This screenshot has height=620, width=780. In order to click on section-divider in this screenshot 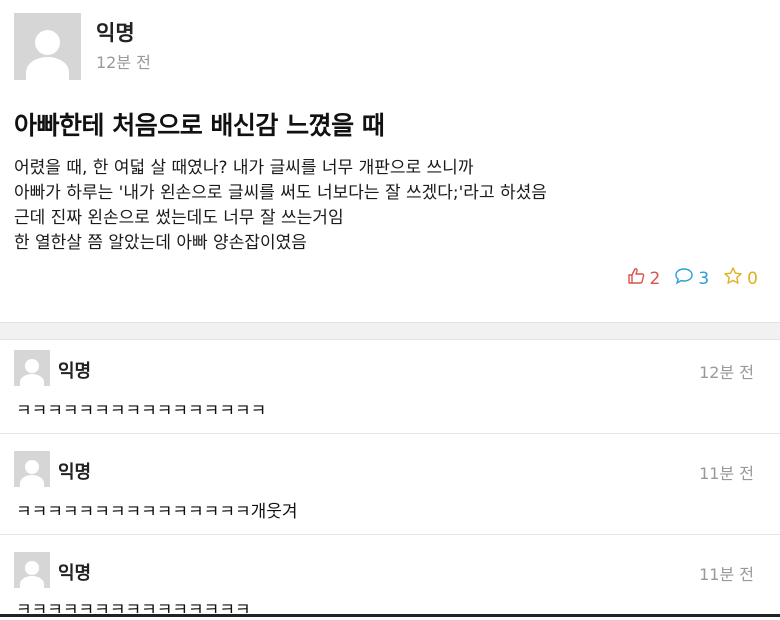, I will do `click(390, 331)`.